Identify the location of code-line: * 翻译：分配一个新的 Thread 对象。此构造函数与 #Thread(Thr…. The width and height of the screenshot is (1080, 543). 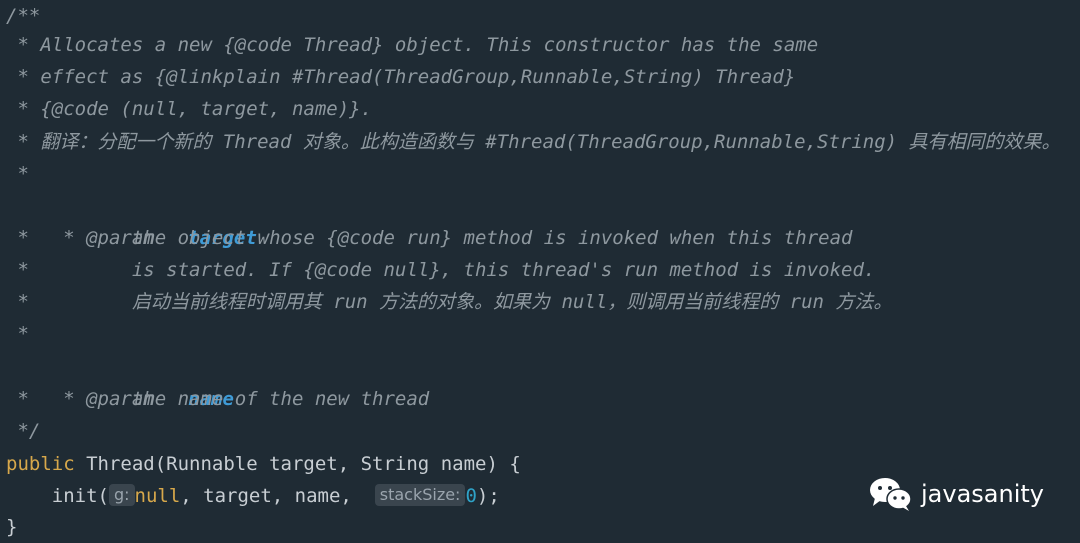
(533, 142).